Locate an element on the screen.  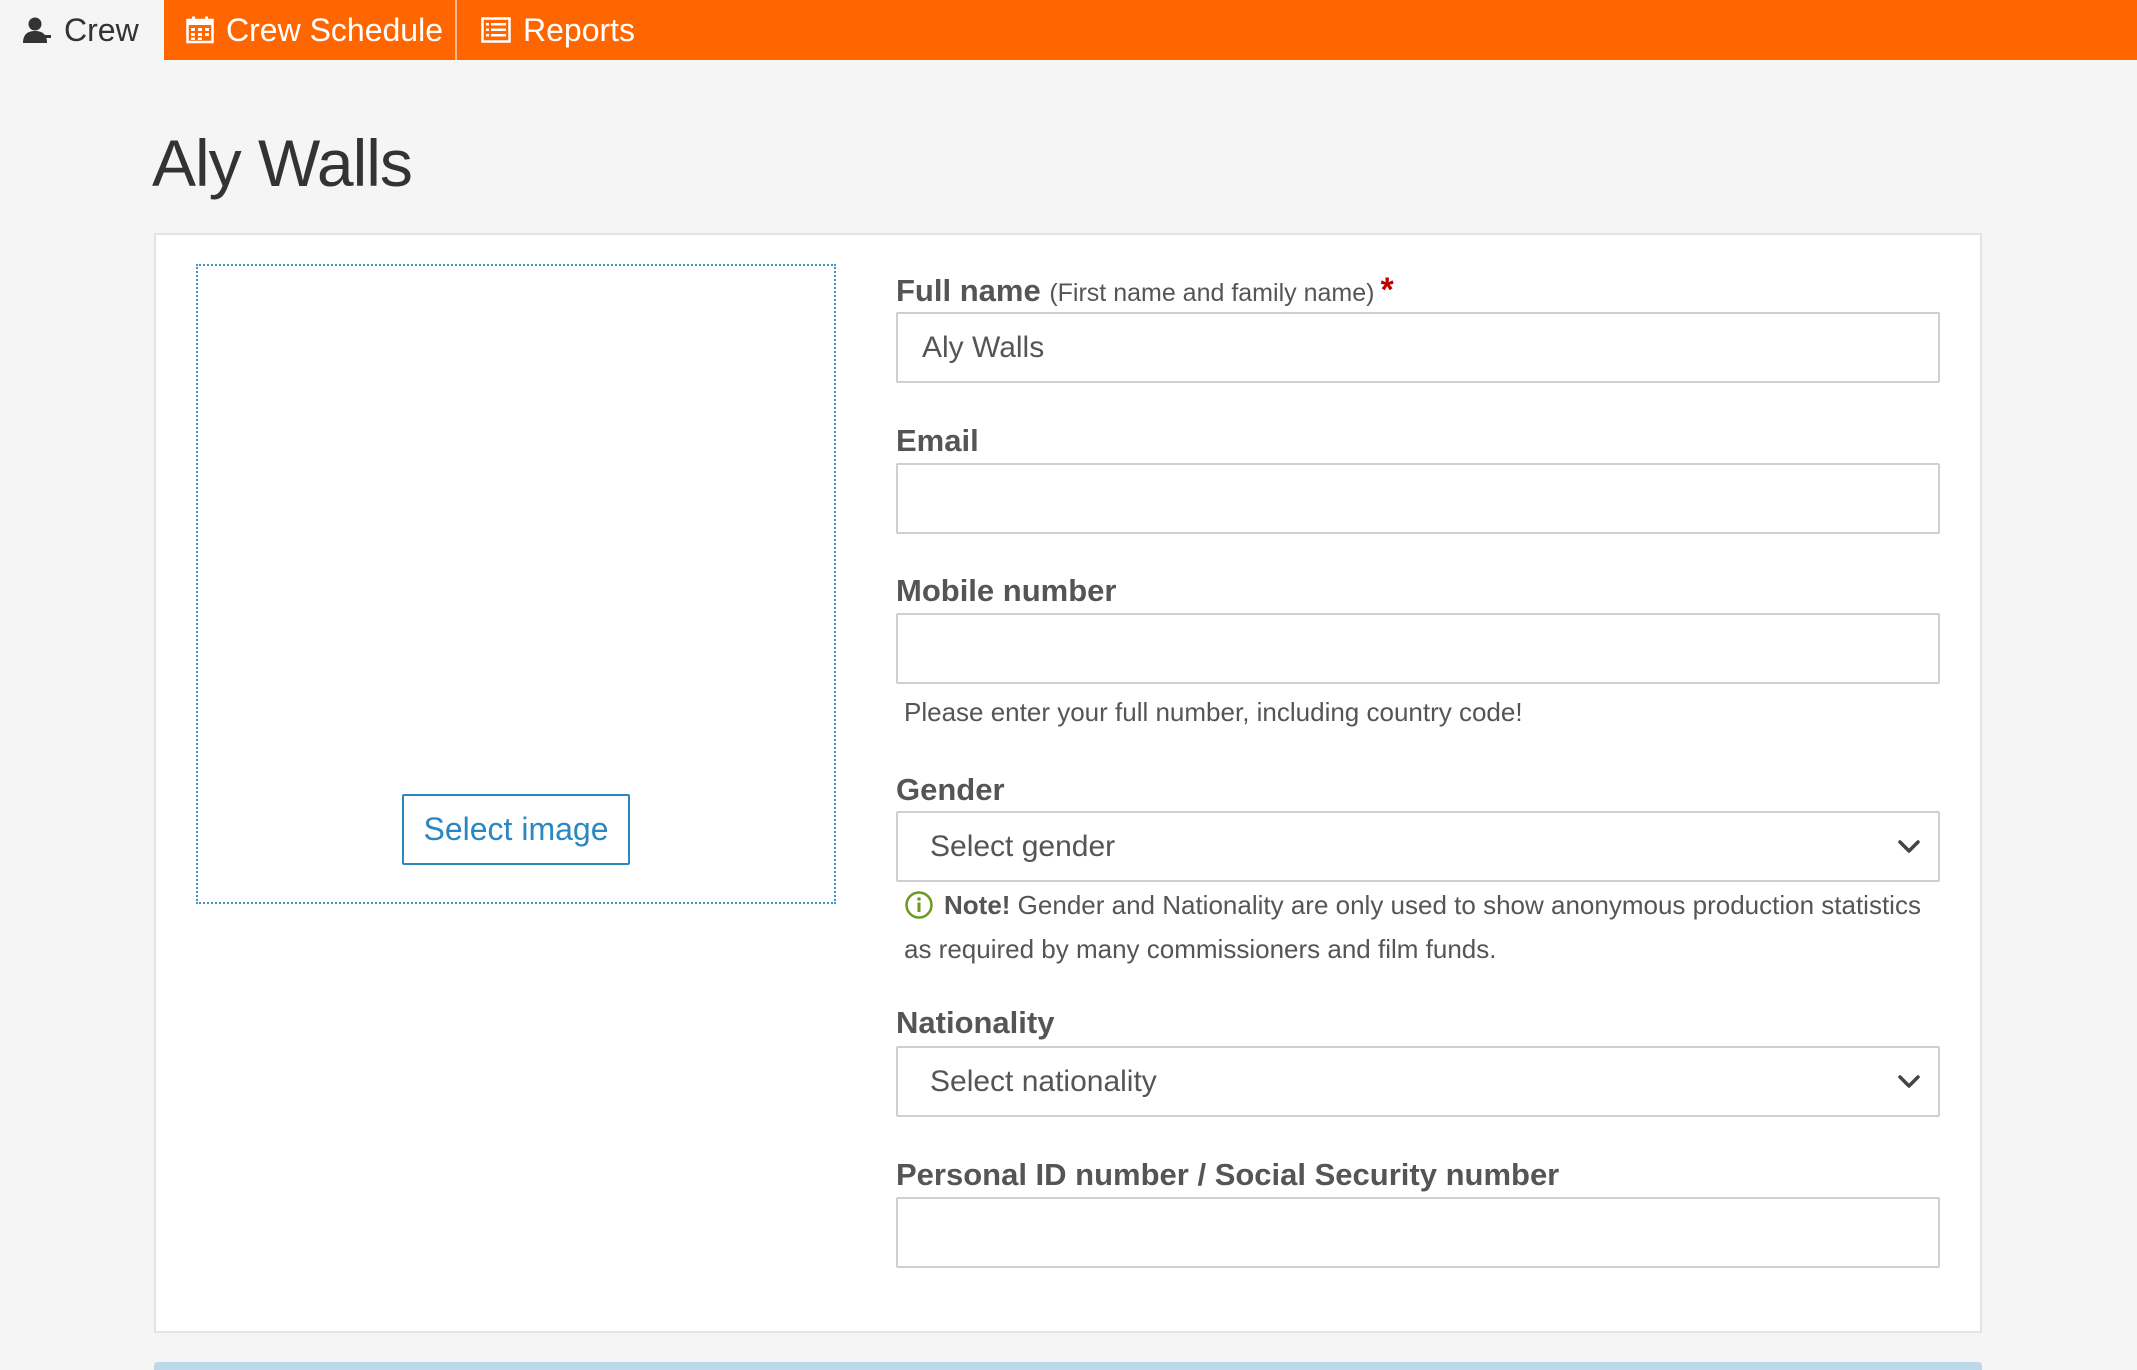
calendar-icon is located at coordinates (200, 30).